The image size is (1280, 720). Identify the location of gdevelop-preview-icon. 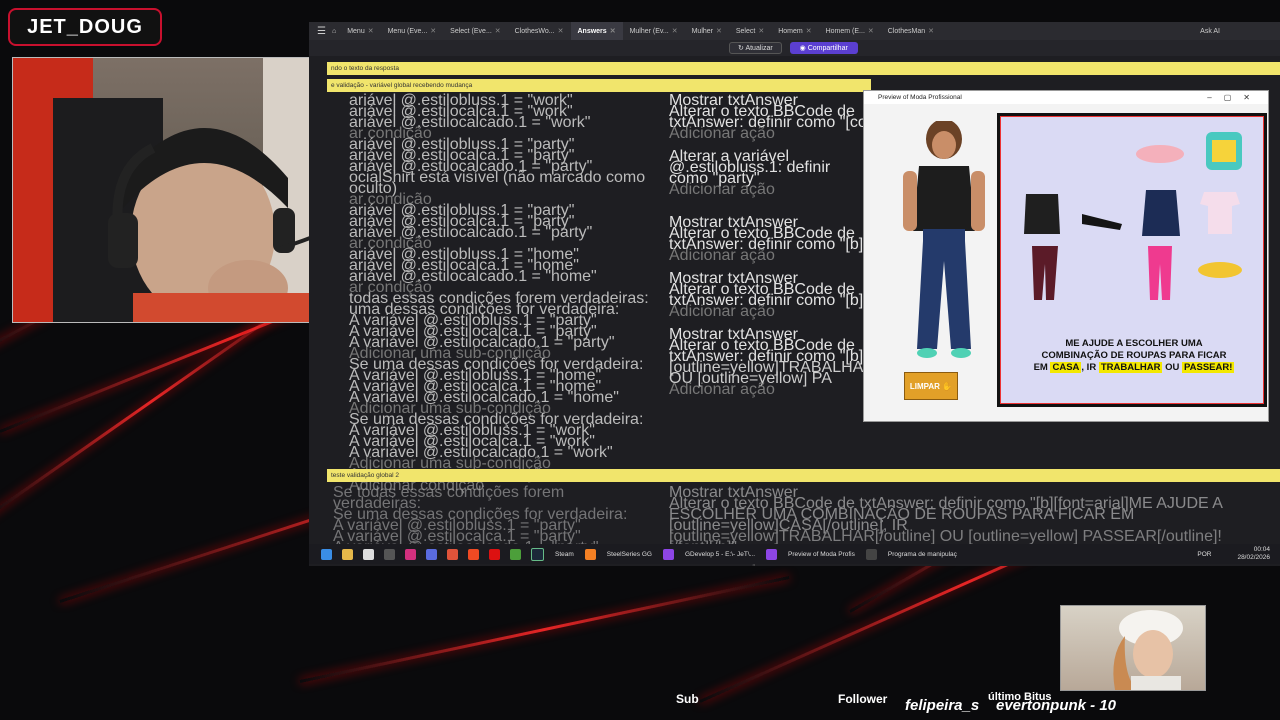
(772, 554).